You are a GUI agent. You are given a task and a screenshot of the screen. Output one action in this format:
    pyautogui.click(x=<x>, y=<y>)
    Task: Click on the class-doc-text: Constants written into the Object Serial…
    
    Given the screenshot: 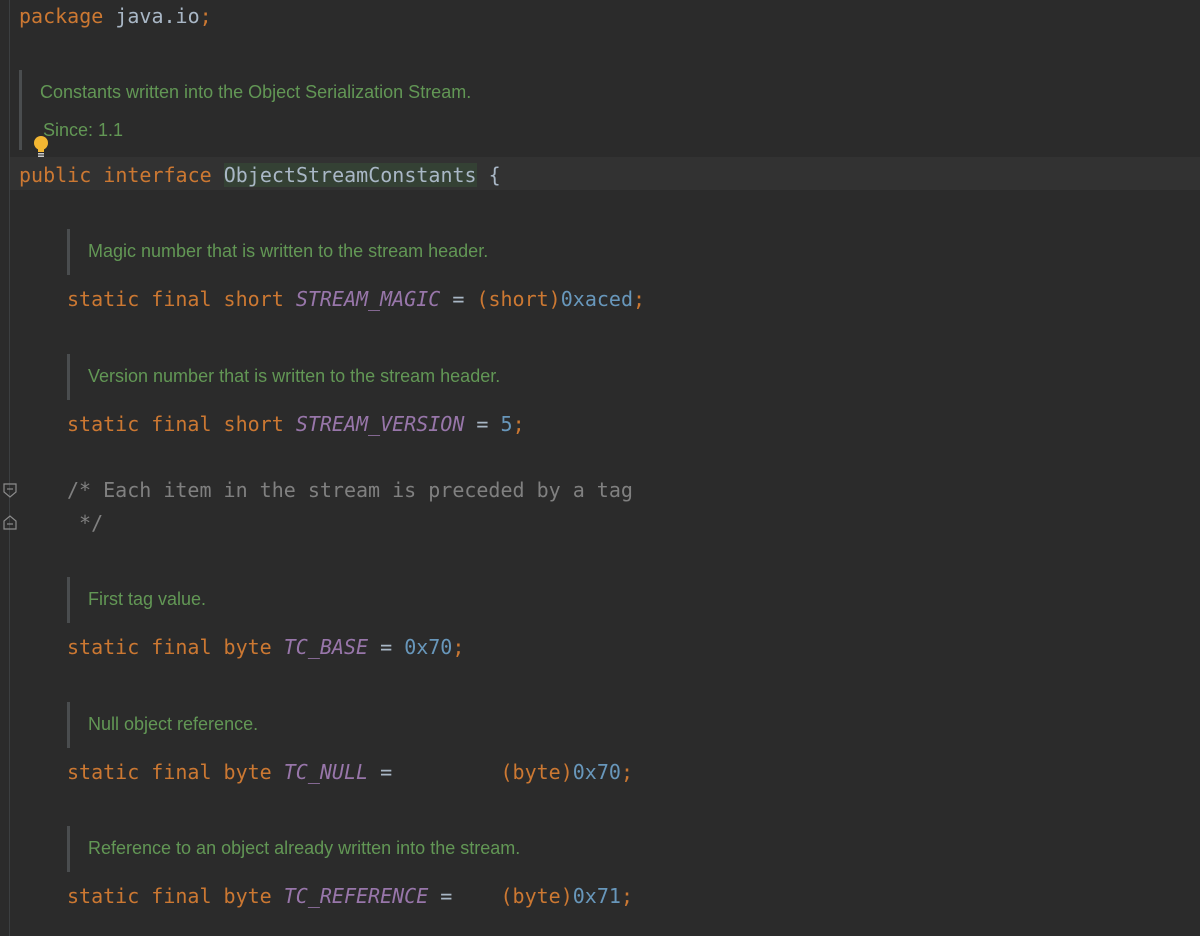 What is the action you would take?
    pyautogui.click(x=256, y=92)
    